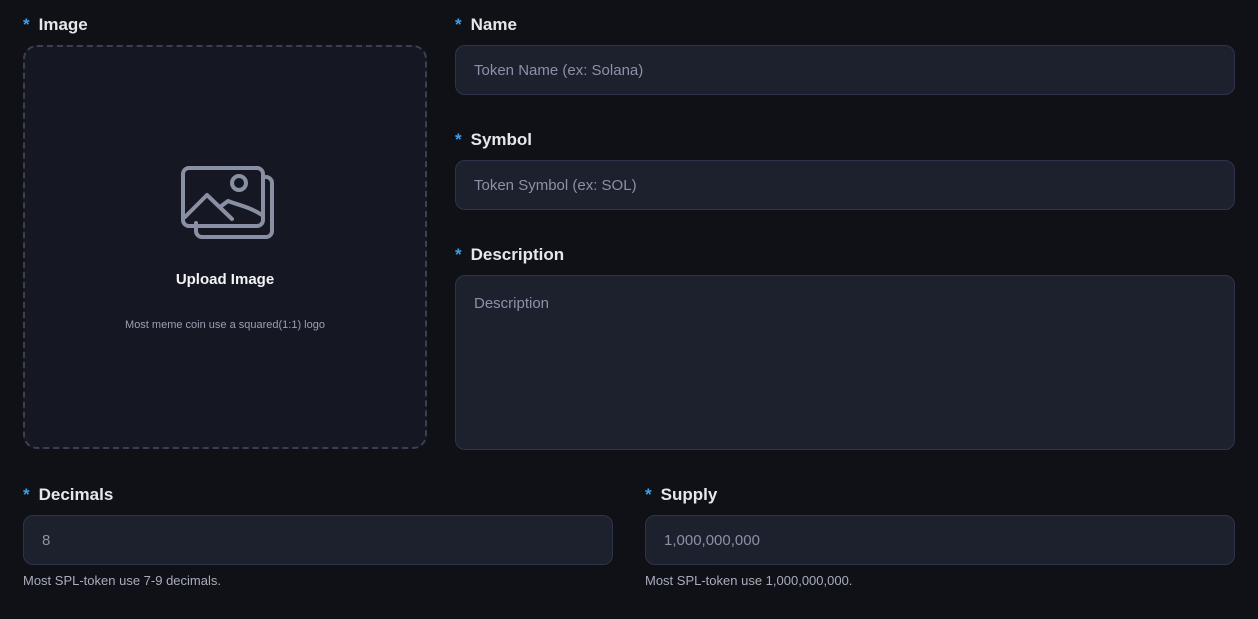 This screenshot has height=619, width=1258. I want to click on description-label-text: Description, so click(517, 254).